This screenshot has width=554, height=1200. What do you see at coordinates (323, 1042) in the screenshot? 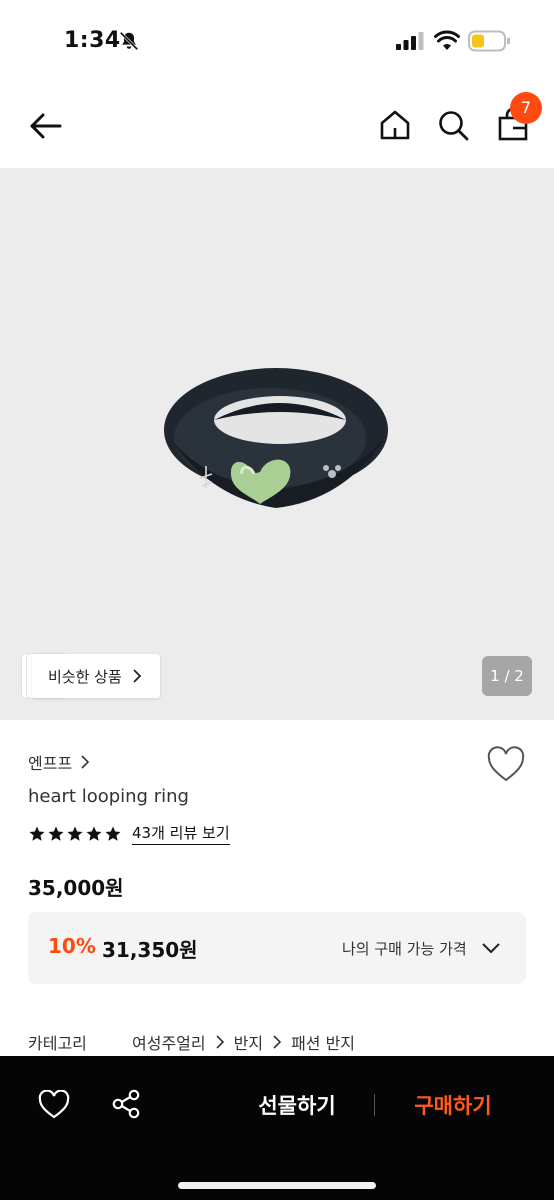
I see `category-crumb: 패션 반지` at bounding box center [323, 1042].